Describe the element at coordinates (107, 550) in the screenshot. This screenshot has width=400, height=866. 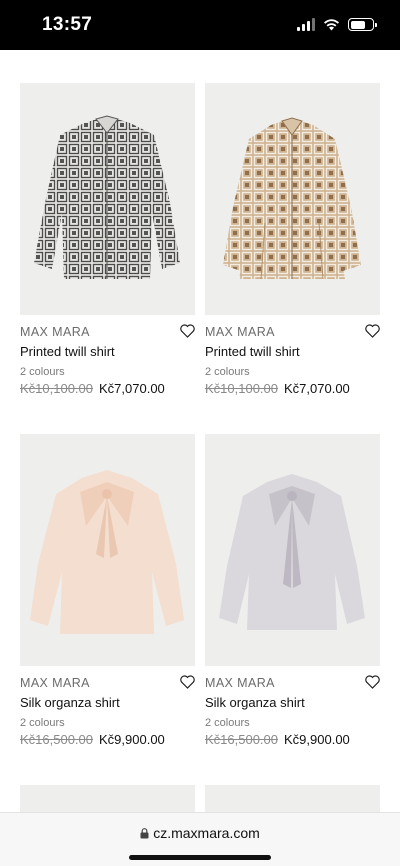
I see `product-image-organza-shirt-pink` at that location.